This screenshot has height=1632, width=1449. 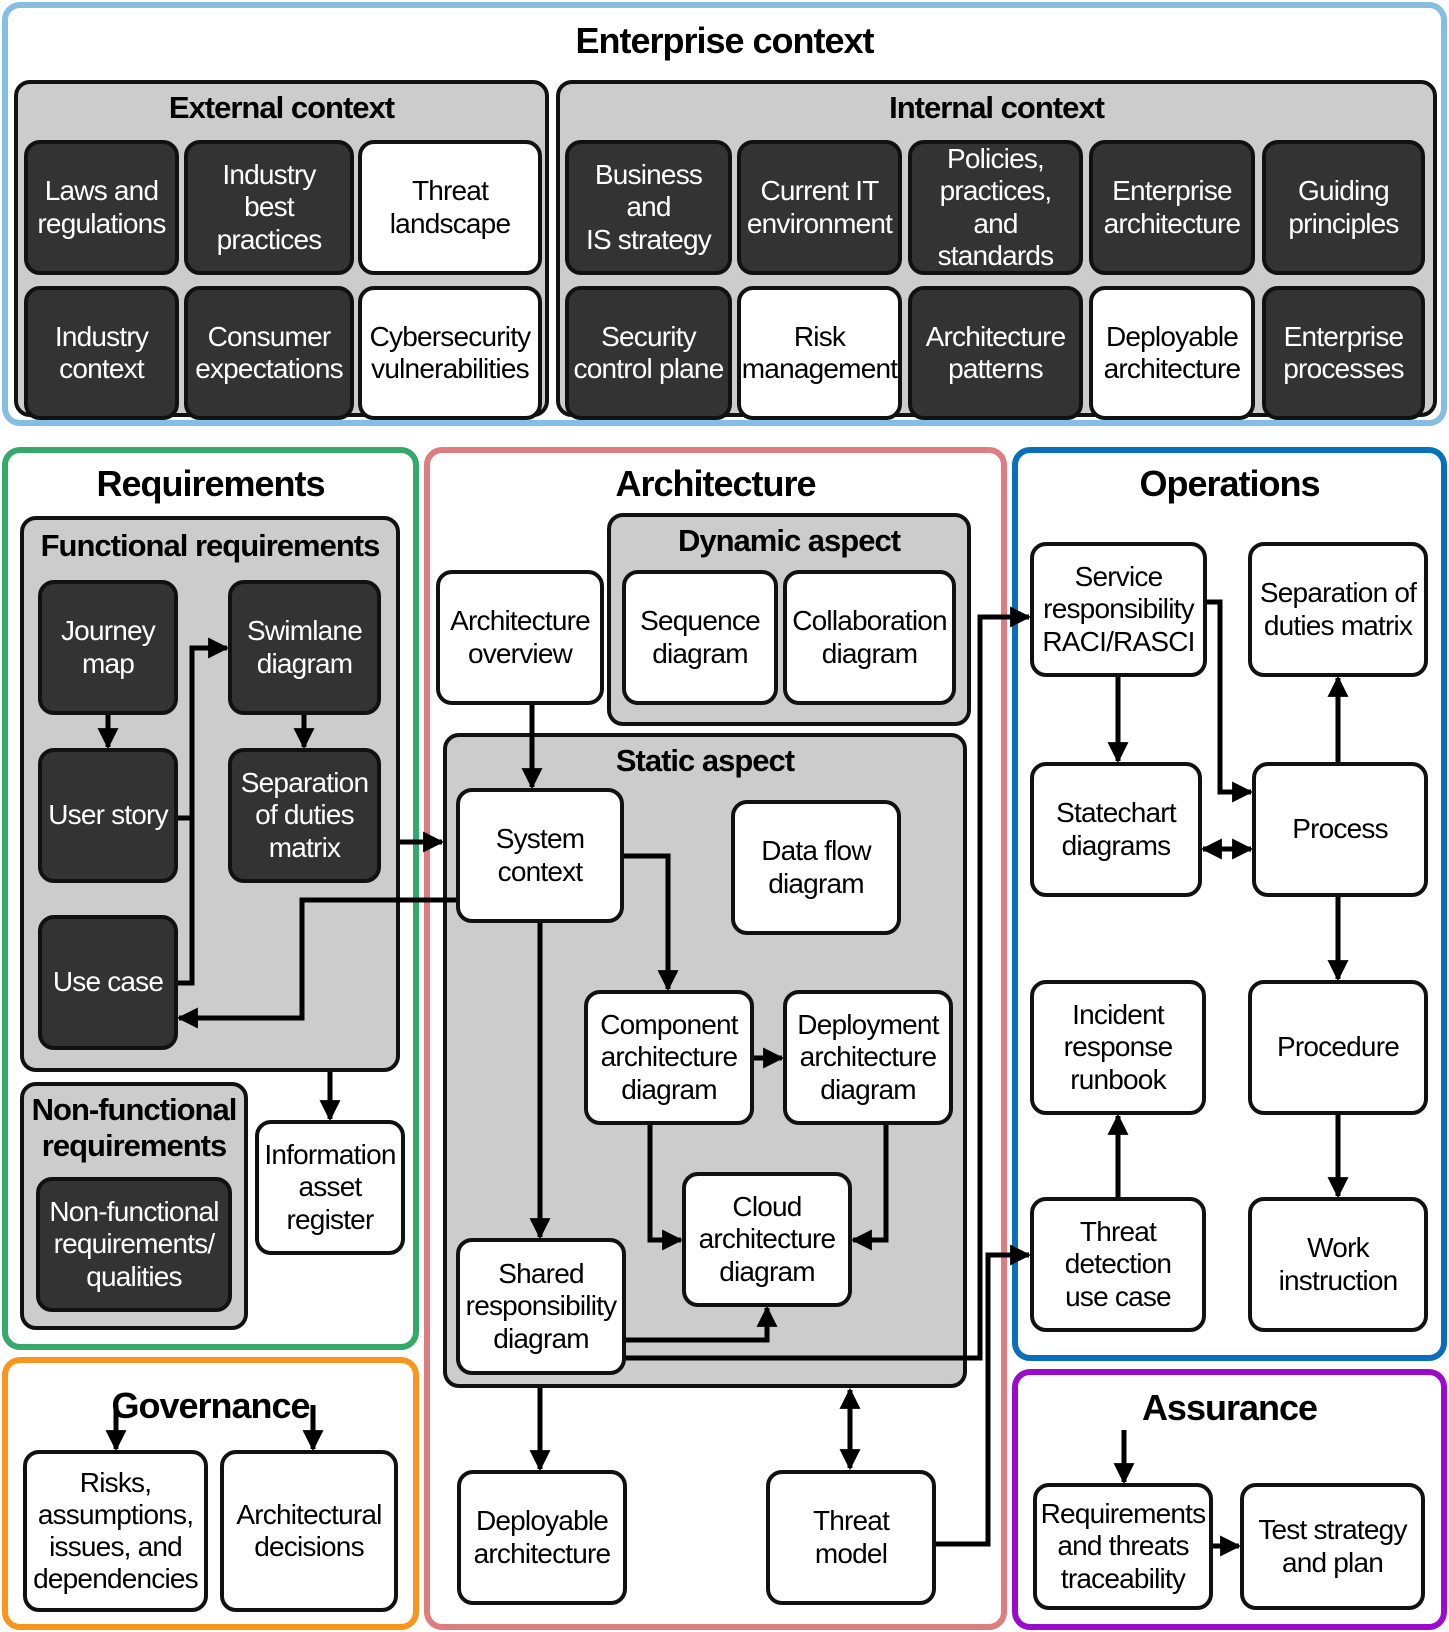 What do you see at coordinates (210, 1405) in the screenshot?
I see `governance-title: Governance` at bounding box center [210, 1405].